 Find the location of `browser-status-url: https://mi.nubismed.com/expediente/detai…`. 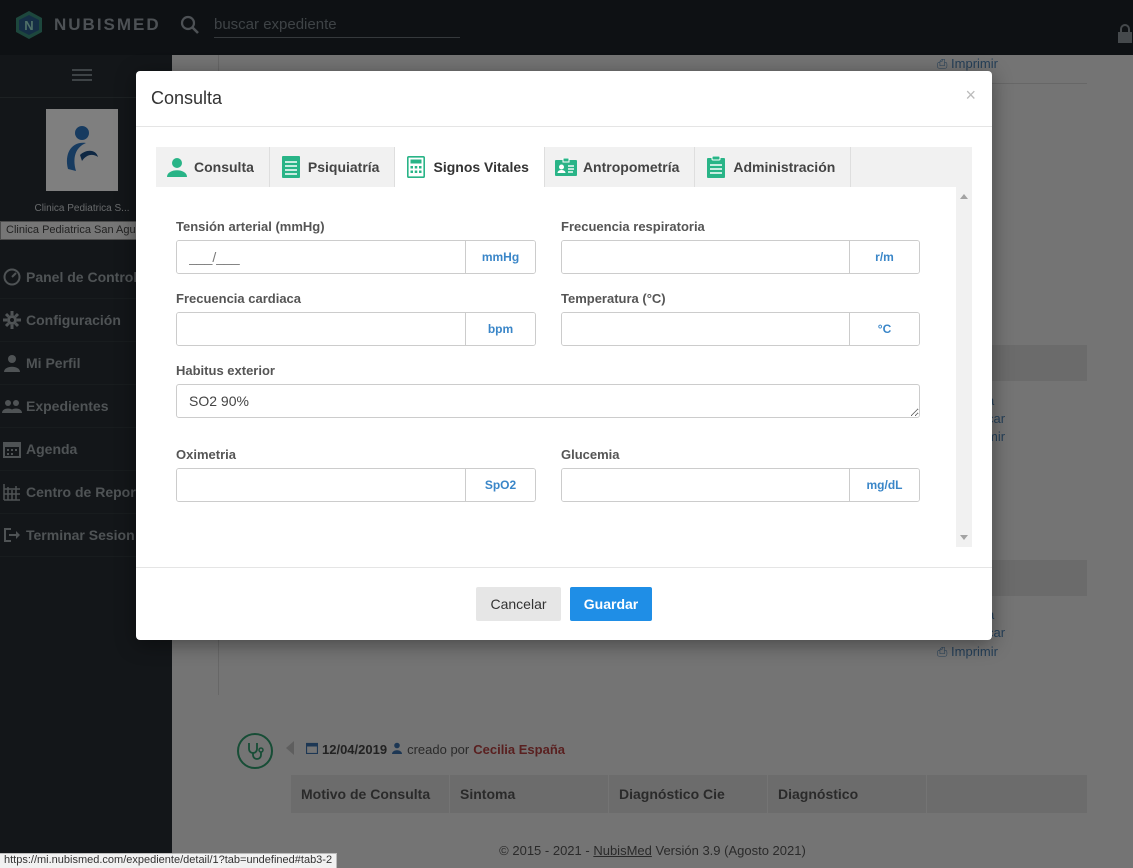

browser-status-url: https://mi.nubismed.com/expediente/detai… is located at coordinates (169, 860).